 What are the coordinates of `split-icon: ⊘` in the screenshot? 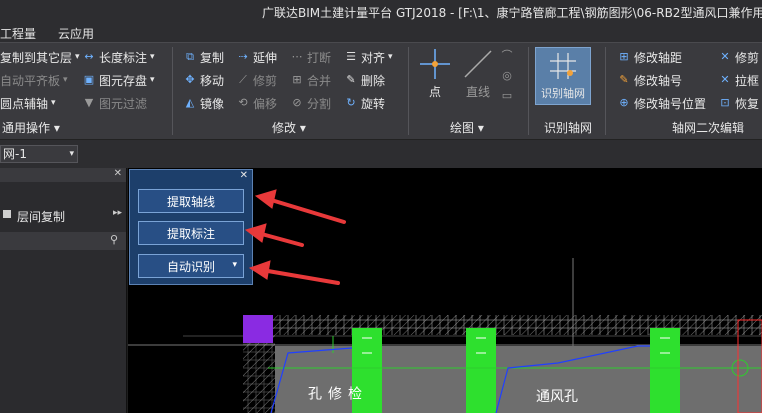 It's located at (297, 102).